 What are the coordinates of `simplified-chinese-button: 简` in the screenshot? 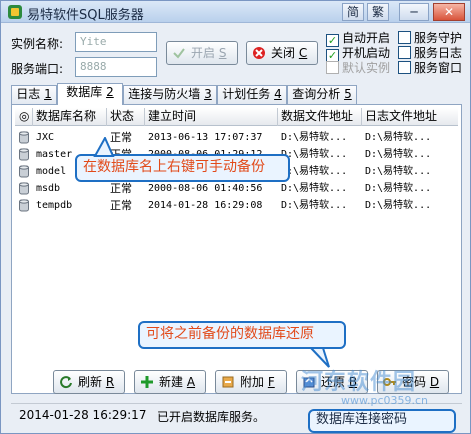 It's located at (353, 12).